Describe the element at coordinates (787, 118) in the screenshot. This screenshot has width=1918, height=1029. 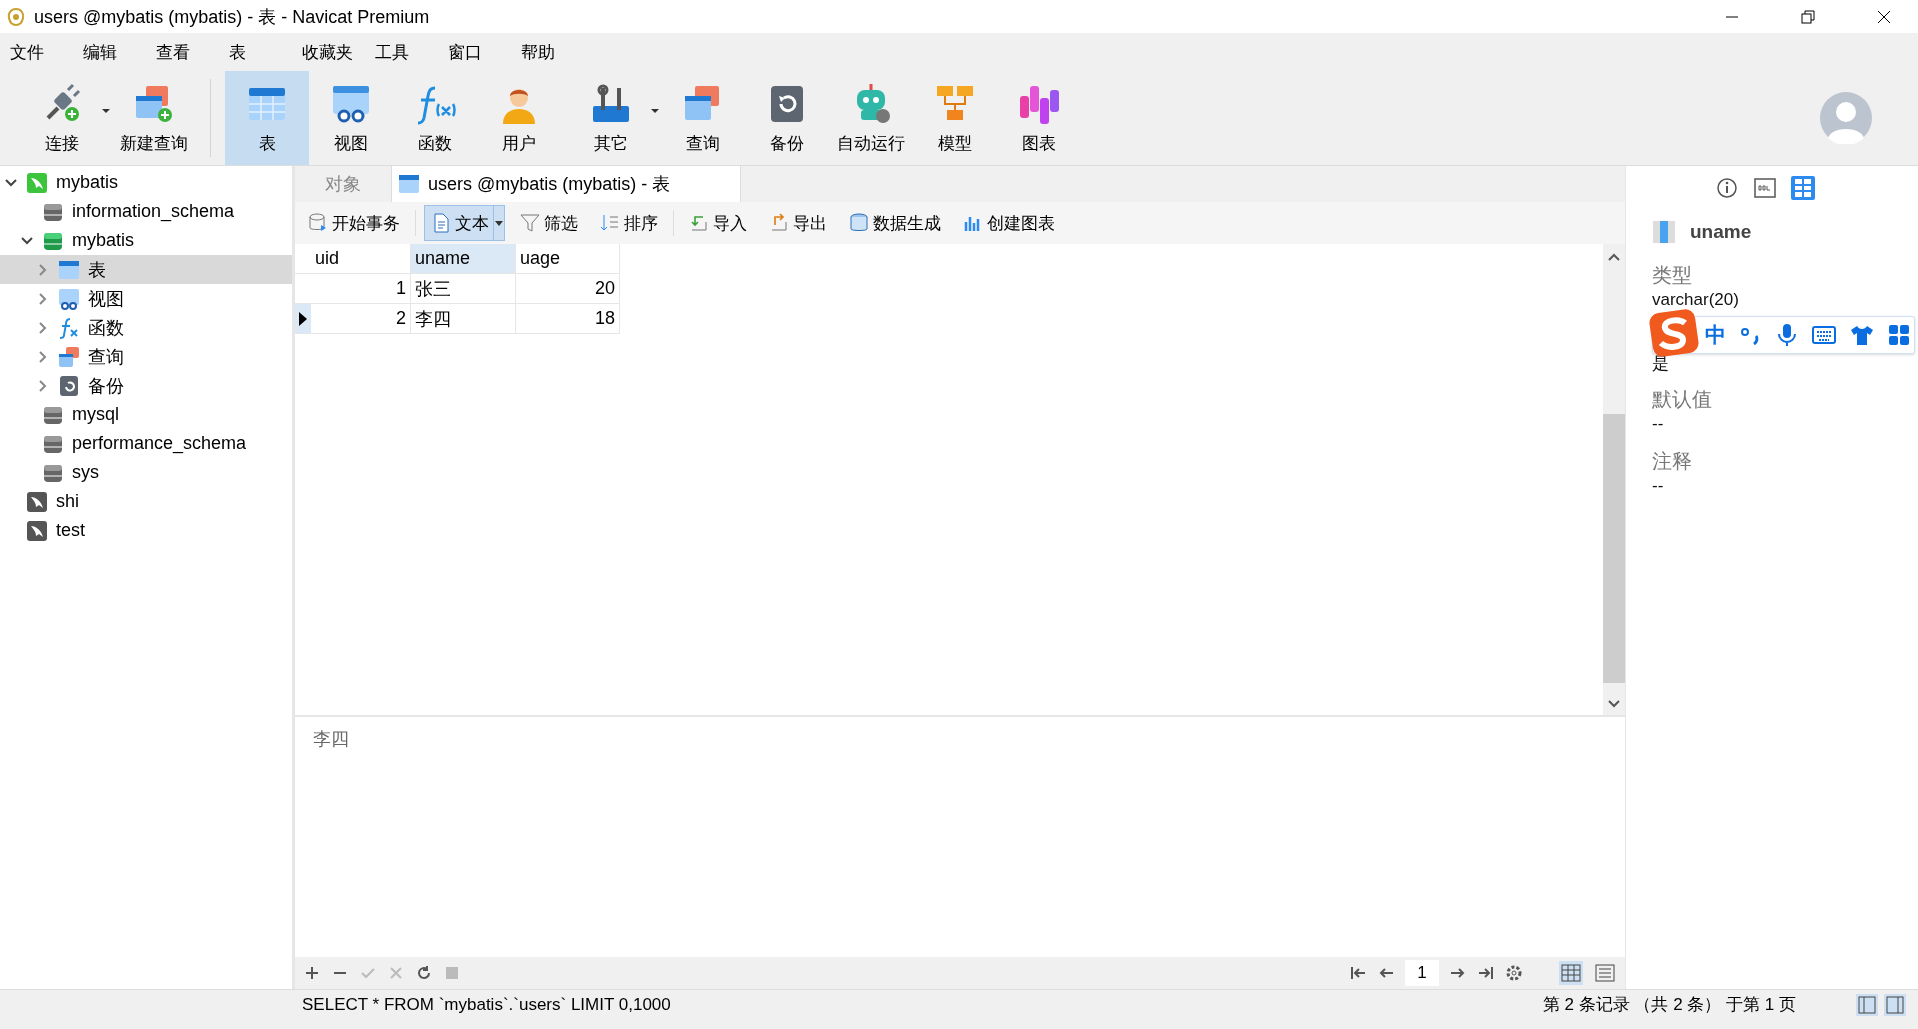
I see `toolbar-button: 备份` at that location.